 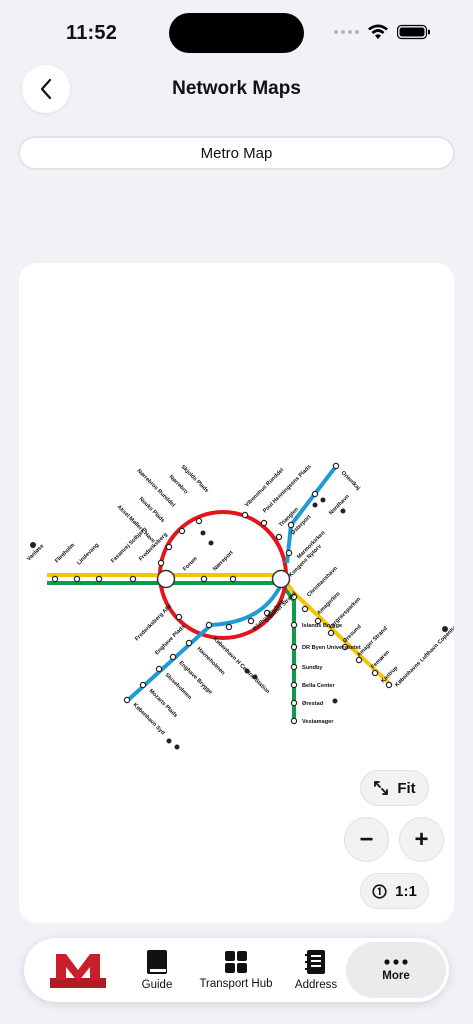 I want to click on page-title: Network Maps, so click(x=236, y=88).